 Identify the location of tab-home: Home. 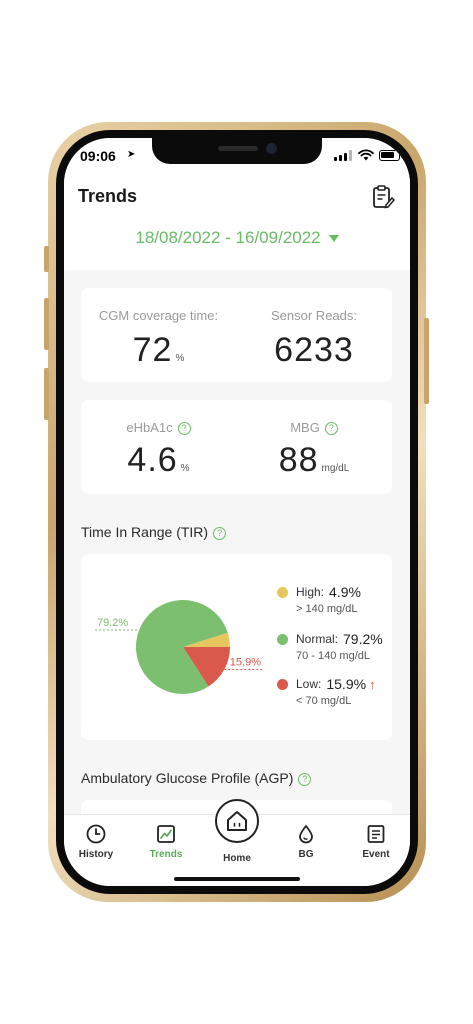
(237, 856).